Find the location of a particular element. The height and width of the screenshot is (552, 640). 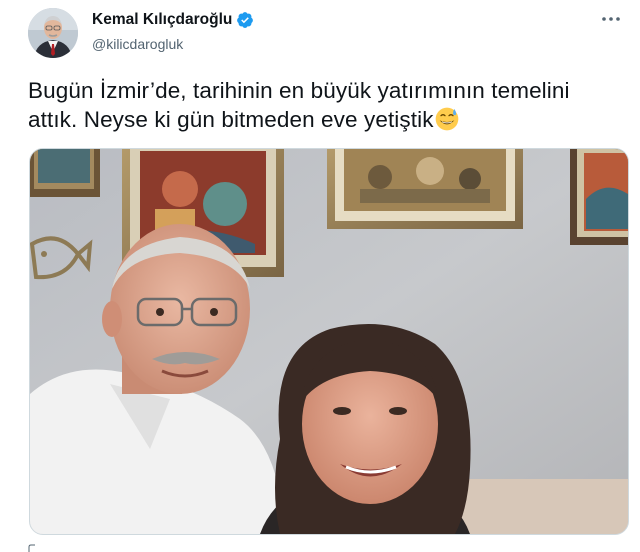

author-name: Kemal Kılıçdaroğlu is located at coordinates (162, 20).